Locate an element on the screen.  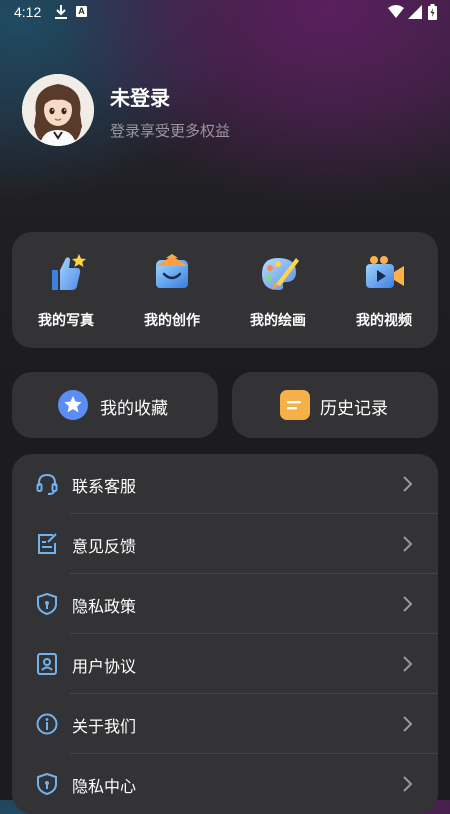
menu-item-privacy-policy: 隐私政策 is located at coordinates (225, 604).